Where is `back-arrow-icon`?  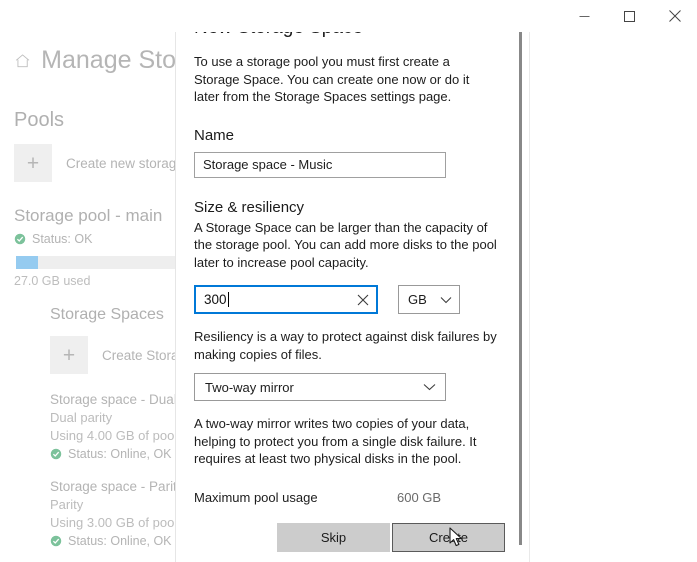
back-arrow-icon is located at coordinates (20, 16).